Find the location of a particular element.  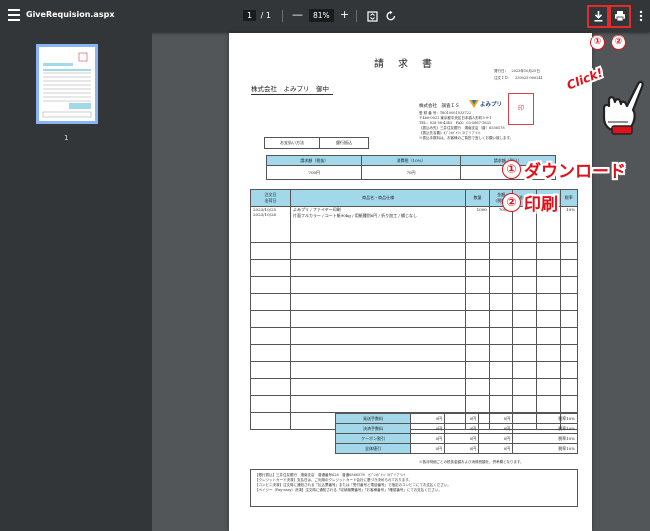

summary-header: 消費税（10%） is located at coordinates (411, 160).